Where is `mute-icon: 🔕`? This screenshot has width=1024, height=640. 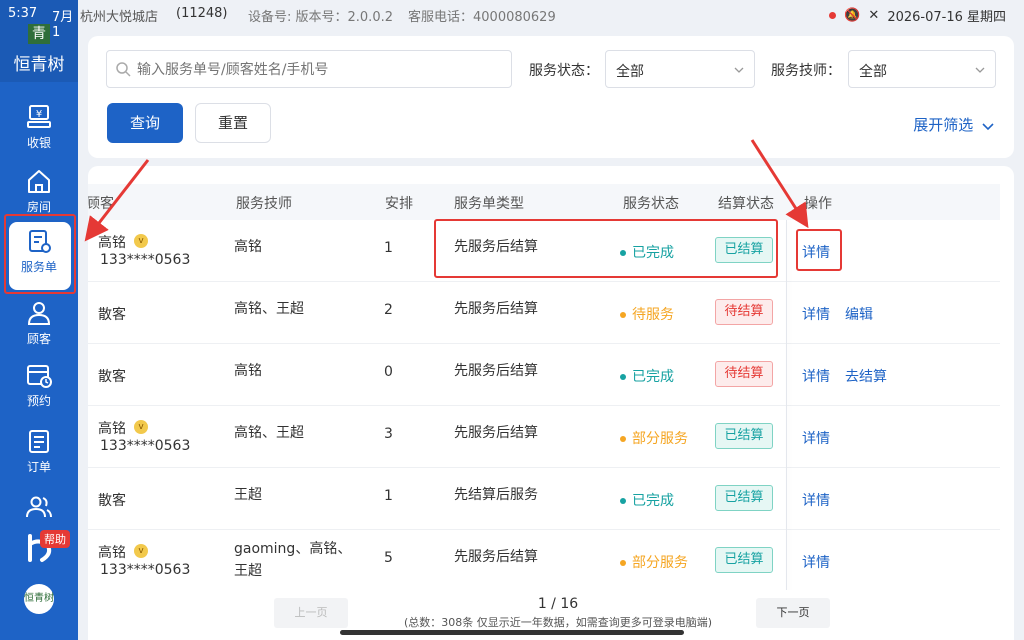
mute-icon: 🔕 is located at coordinates (852, 15).